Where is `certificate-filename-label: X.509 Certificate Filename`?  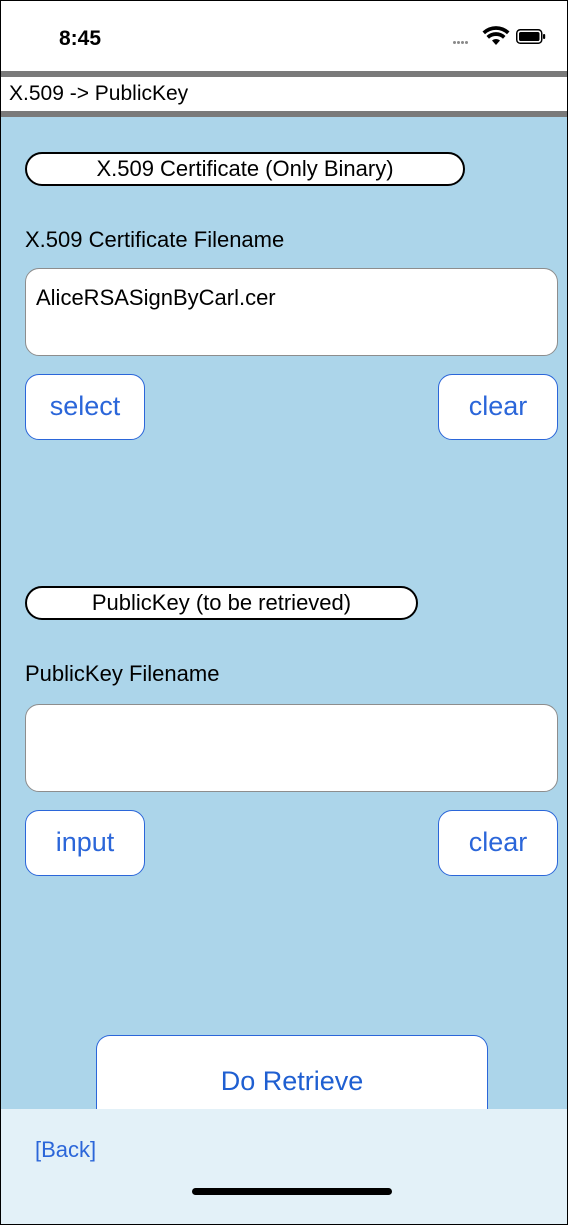 certificate-filename-label: X.509 Certificate Filename is located at coordinates (155, 239).